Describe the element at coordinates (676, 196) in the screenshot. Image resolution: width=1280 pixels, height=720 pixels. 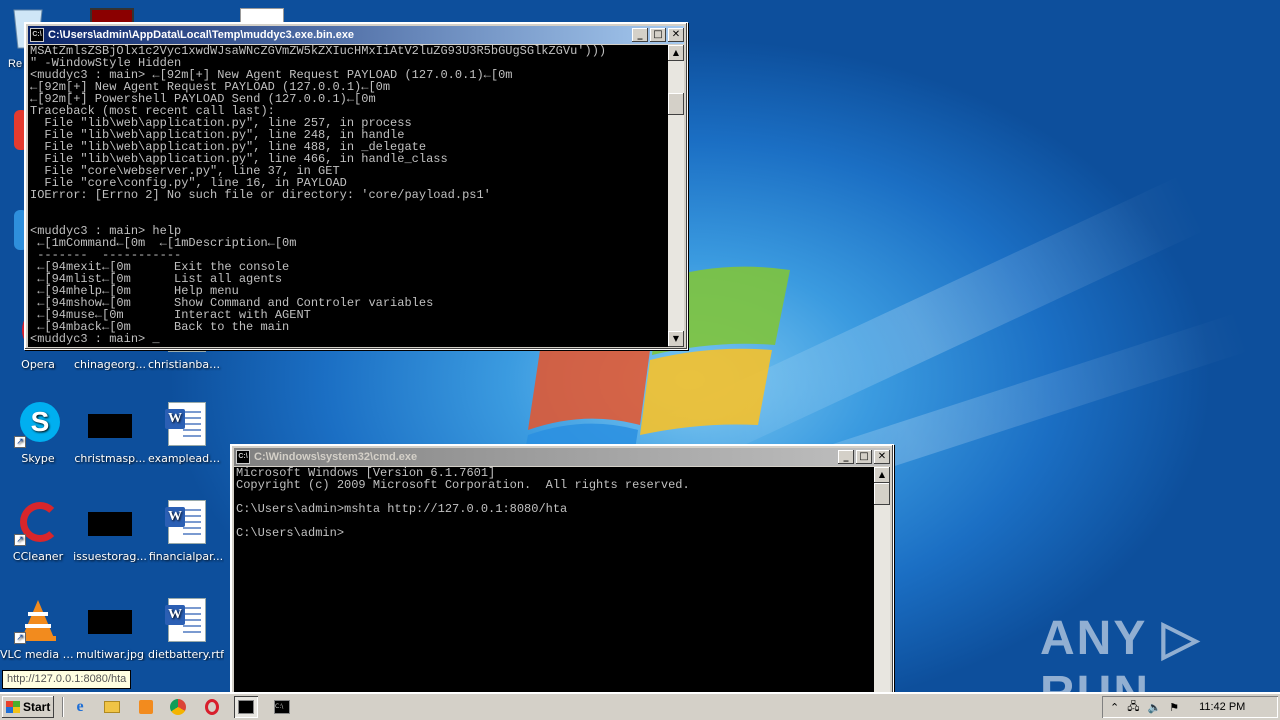
I see `vertical-scrollbar: ▲ ▼` at that location.